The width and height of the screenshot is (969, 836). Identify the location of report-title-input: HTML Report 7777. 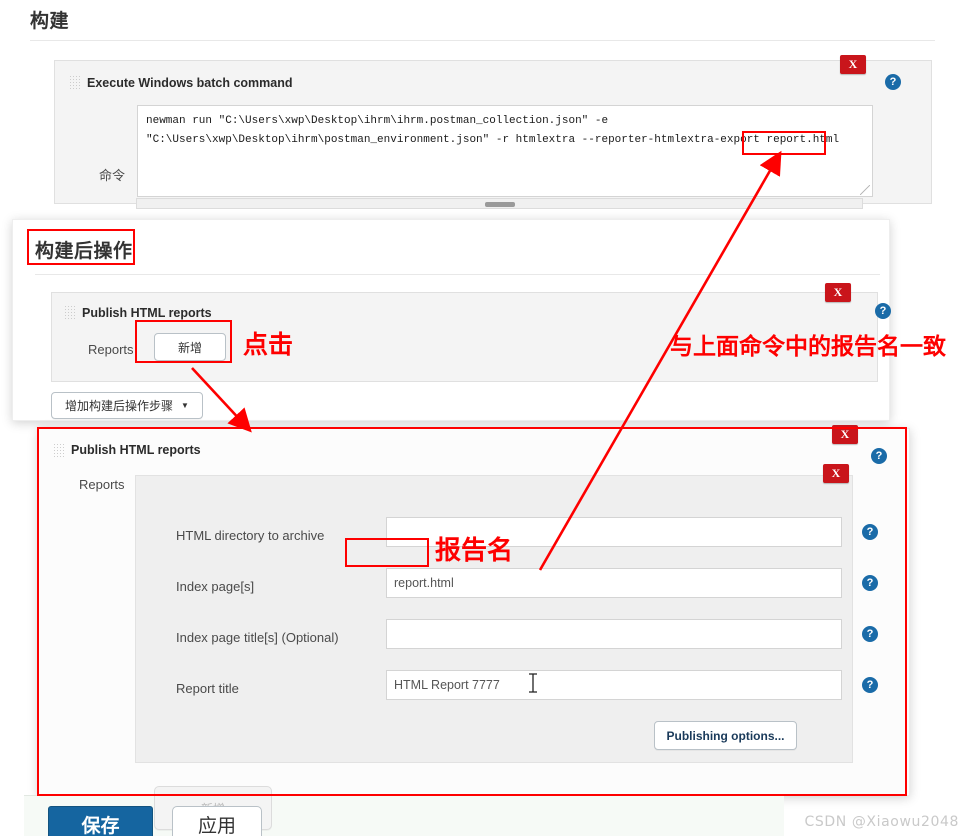
(614, 685).